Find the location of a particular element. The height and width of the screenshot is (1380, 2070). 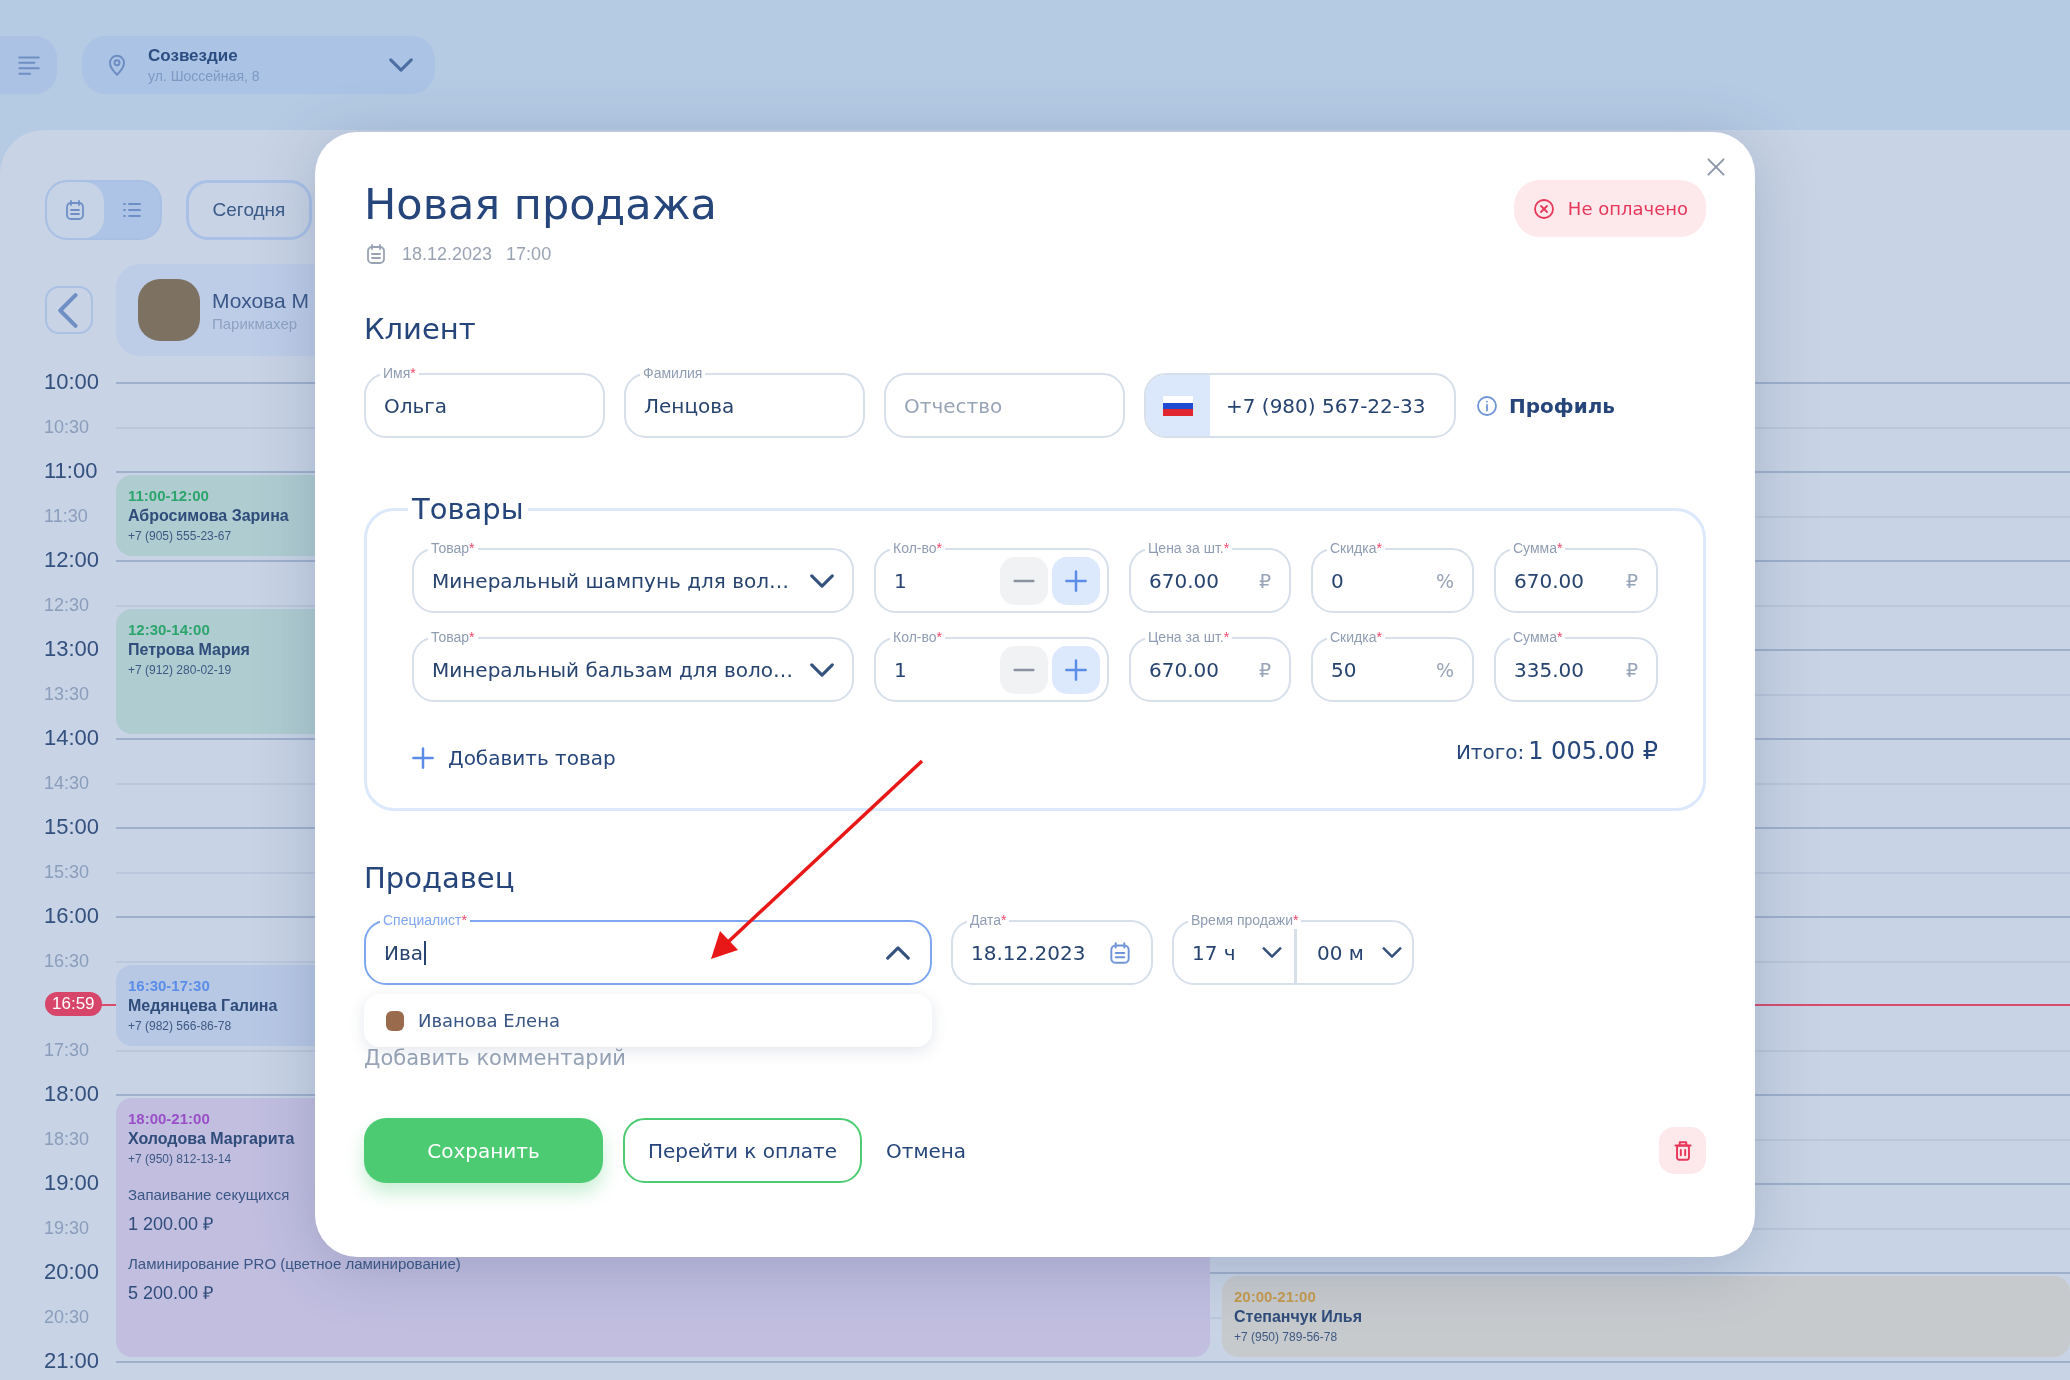

time-label: 11:30 is located at coordinates (66, 515).